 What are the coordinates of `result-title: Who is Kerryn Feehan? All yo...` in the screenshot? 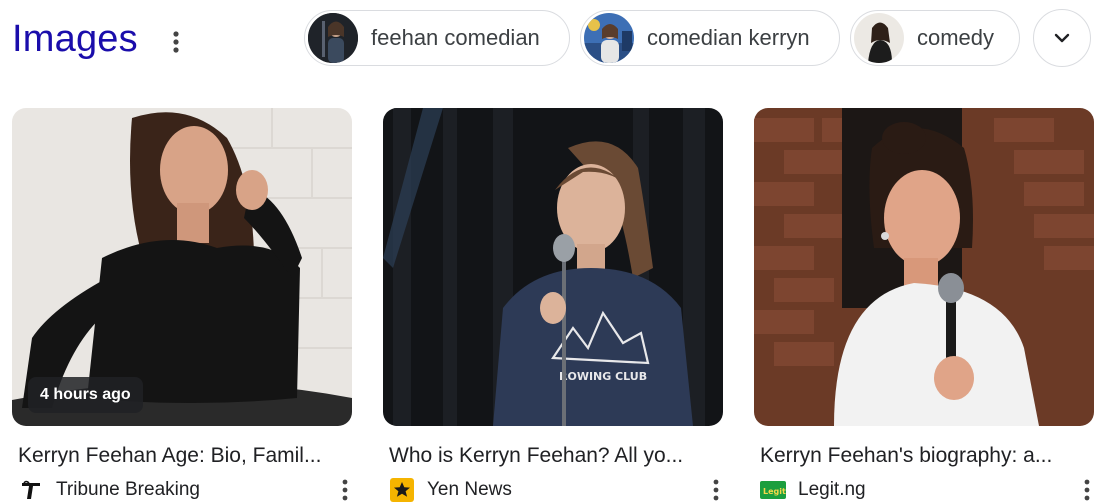 It's located at (557, 456).